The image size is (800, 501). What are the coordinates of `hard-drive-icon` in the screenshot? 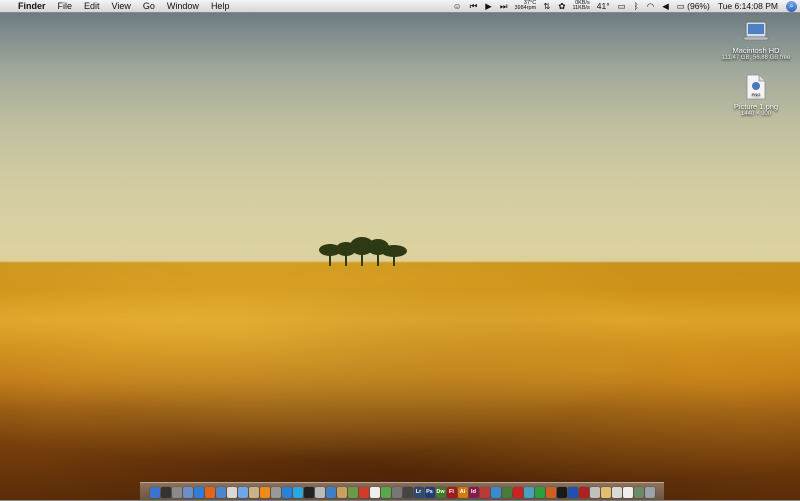 It's located at (756, 31).